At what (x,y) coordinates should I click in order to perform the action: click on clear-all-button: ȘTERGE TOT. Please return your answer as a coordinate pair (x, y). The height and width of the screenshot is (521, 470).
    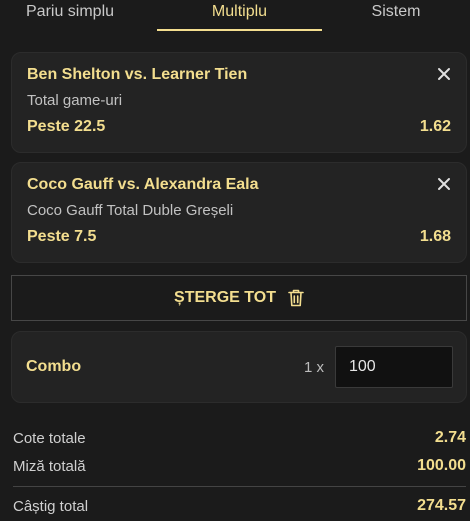
    Looking at the image, I should click on (239, 298).